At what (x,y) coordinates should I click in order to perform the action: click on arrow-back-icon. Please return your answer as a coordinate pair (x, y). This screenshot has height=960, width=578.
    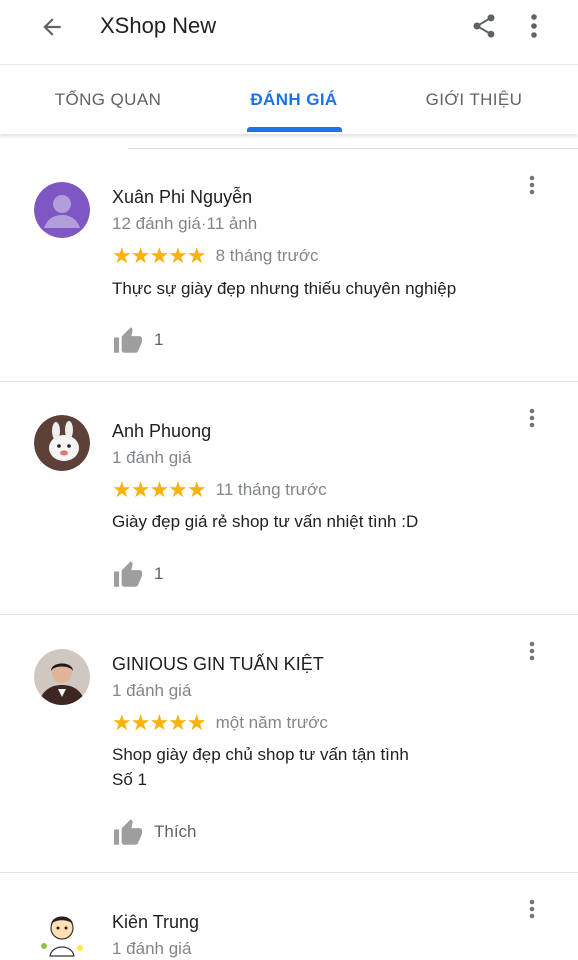
    Looking at the image, I should click on (52, 27).